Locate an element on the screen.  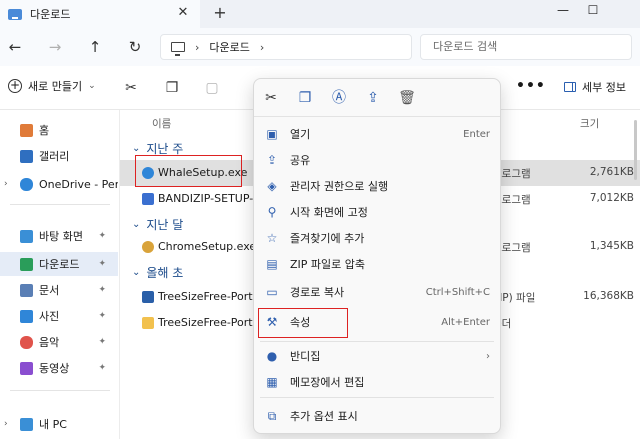
address-bar-row: ← → ↑ ↻ › 다운로드 › 다운로드 검색 is located at coordinates (320, 47).